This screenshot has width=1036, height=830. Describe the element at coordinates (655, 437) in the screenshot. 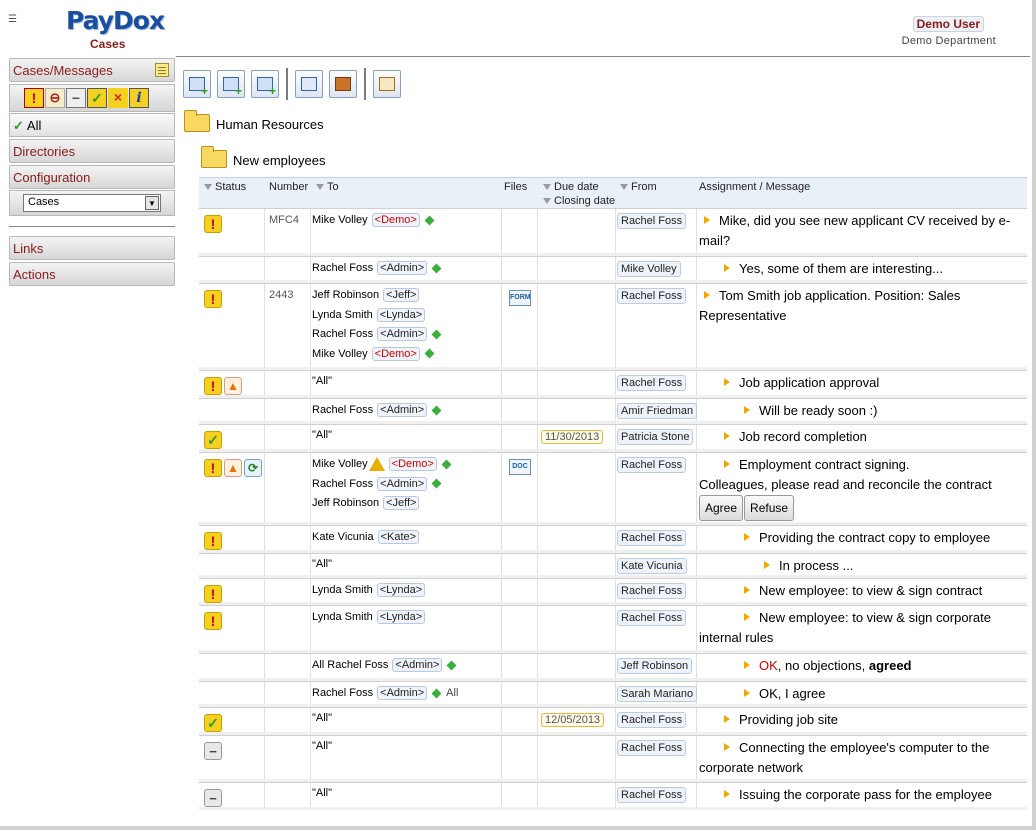

I see `sender: Patricia Stone` at that location.